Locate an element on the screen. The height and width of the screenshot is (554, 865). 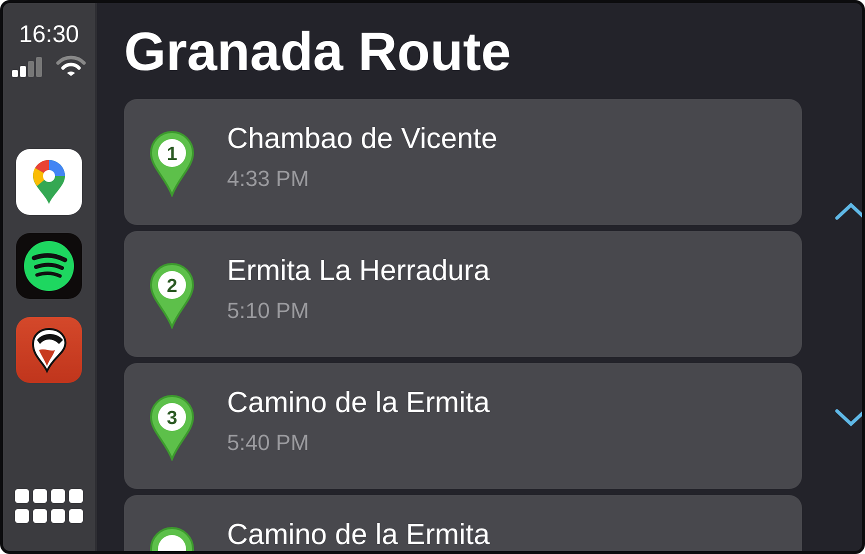
stop-card: Camino de la Ermita is located at coordinates (463, 523).